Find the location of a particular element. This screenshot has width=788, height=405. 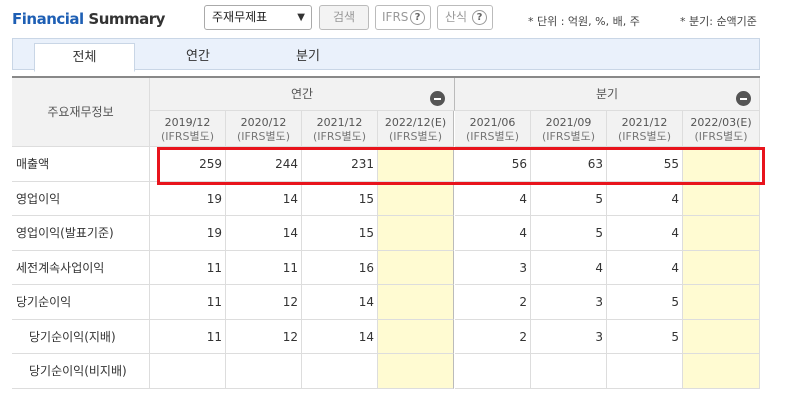

row-label: 영업이익(발표기준) is located at coordinates (81, 233).